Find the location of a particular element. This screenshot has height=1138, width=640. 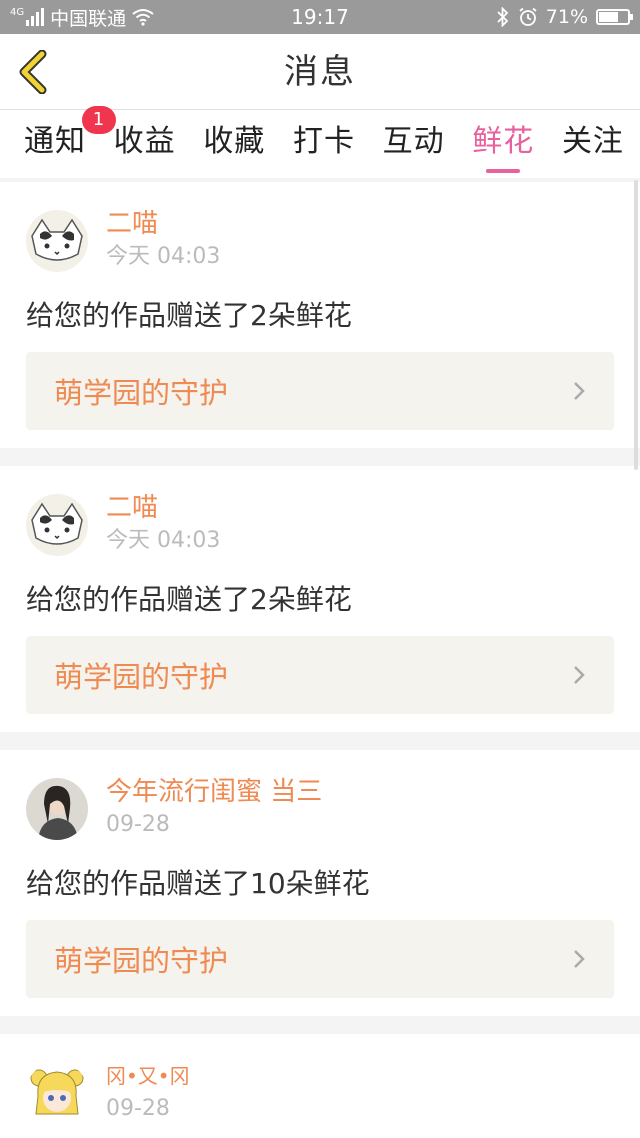

scrollbar is located at coordinates (636, 325).